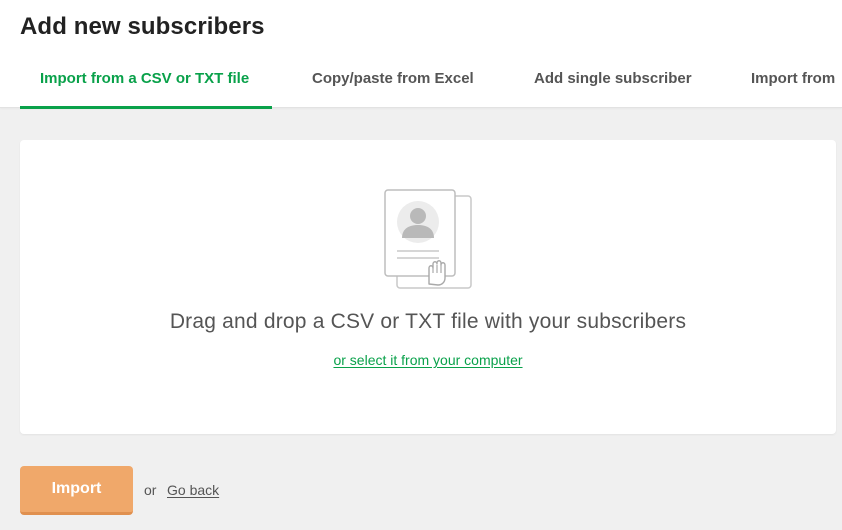  I want to click on tab-import-csv: Import from a CSV or TXT file, so click(144, 89).